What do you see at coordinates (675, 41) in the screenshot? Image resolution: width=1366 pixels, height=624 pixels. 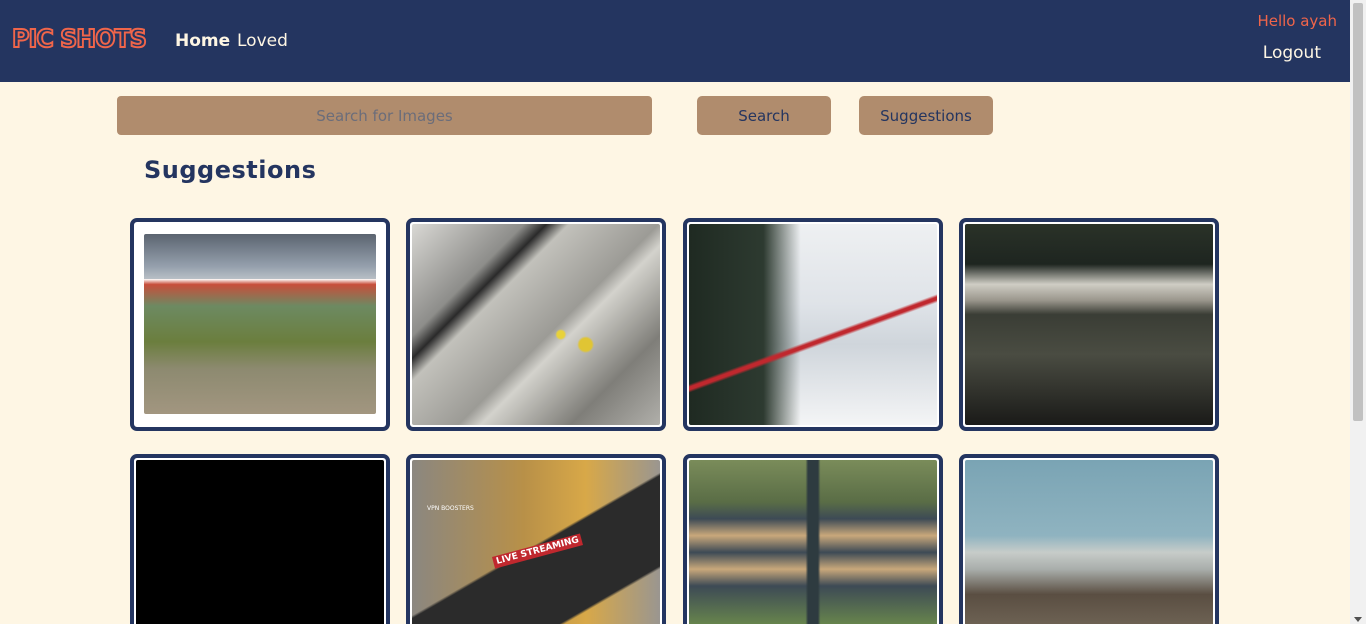 I see `navbar: PIC SHOTS Home Loved Hello ayah Logout` at bounding box center [675, 41].